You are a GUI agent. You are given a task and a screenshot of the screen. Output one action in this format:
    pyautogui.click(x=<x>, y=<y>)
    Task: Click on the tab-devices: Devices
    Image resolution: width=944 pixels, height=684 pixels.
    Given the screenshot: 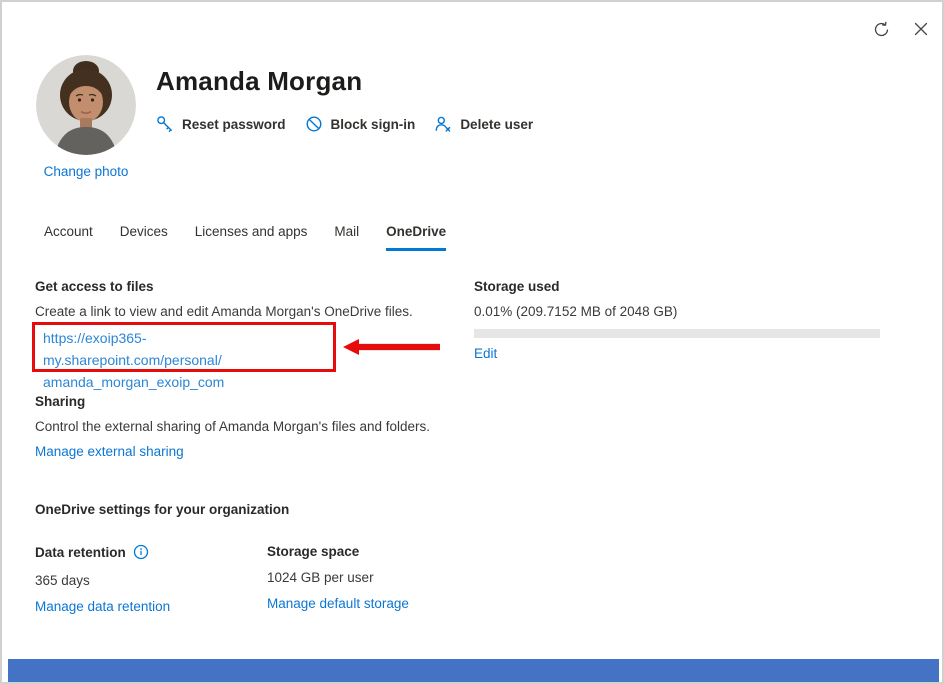 What is the action you would take?
    pyautogui.click(x=144, y=233)
    